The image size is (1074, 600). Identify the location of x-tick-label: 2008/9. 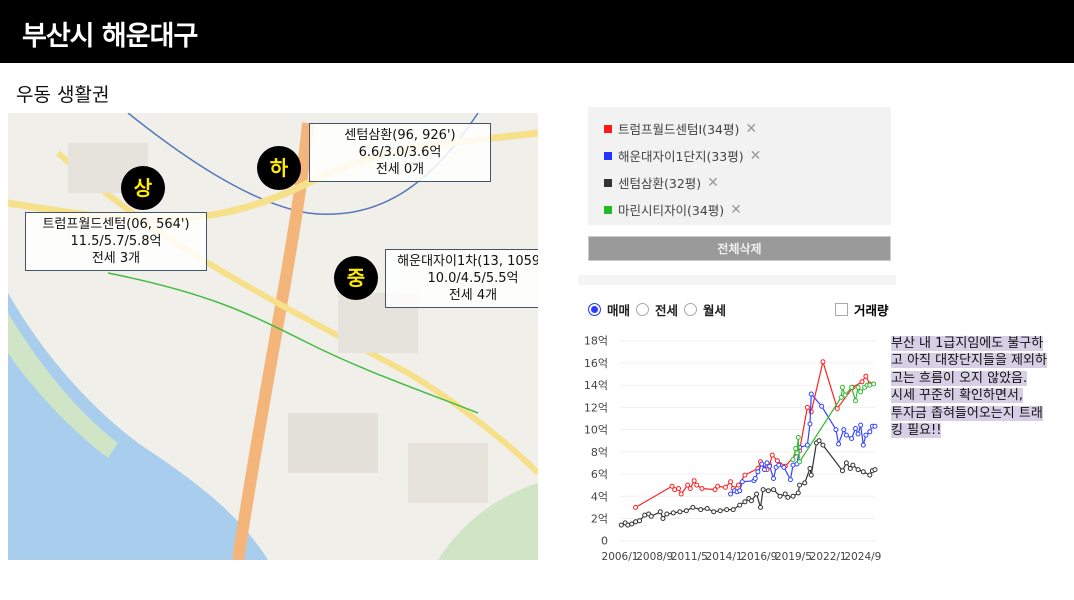
(654, 557).